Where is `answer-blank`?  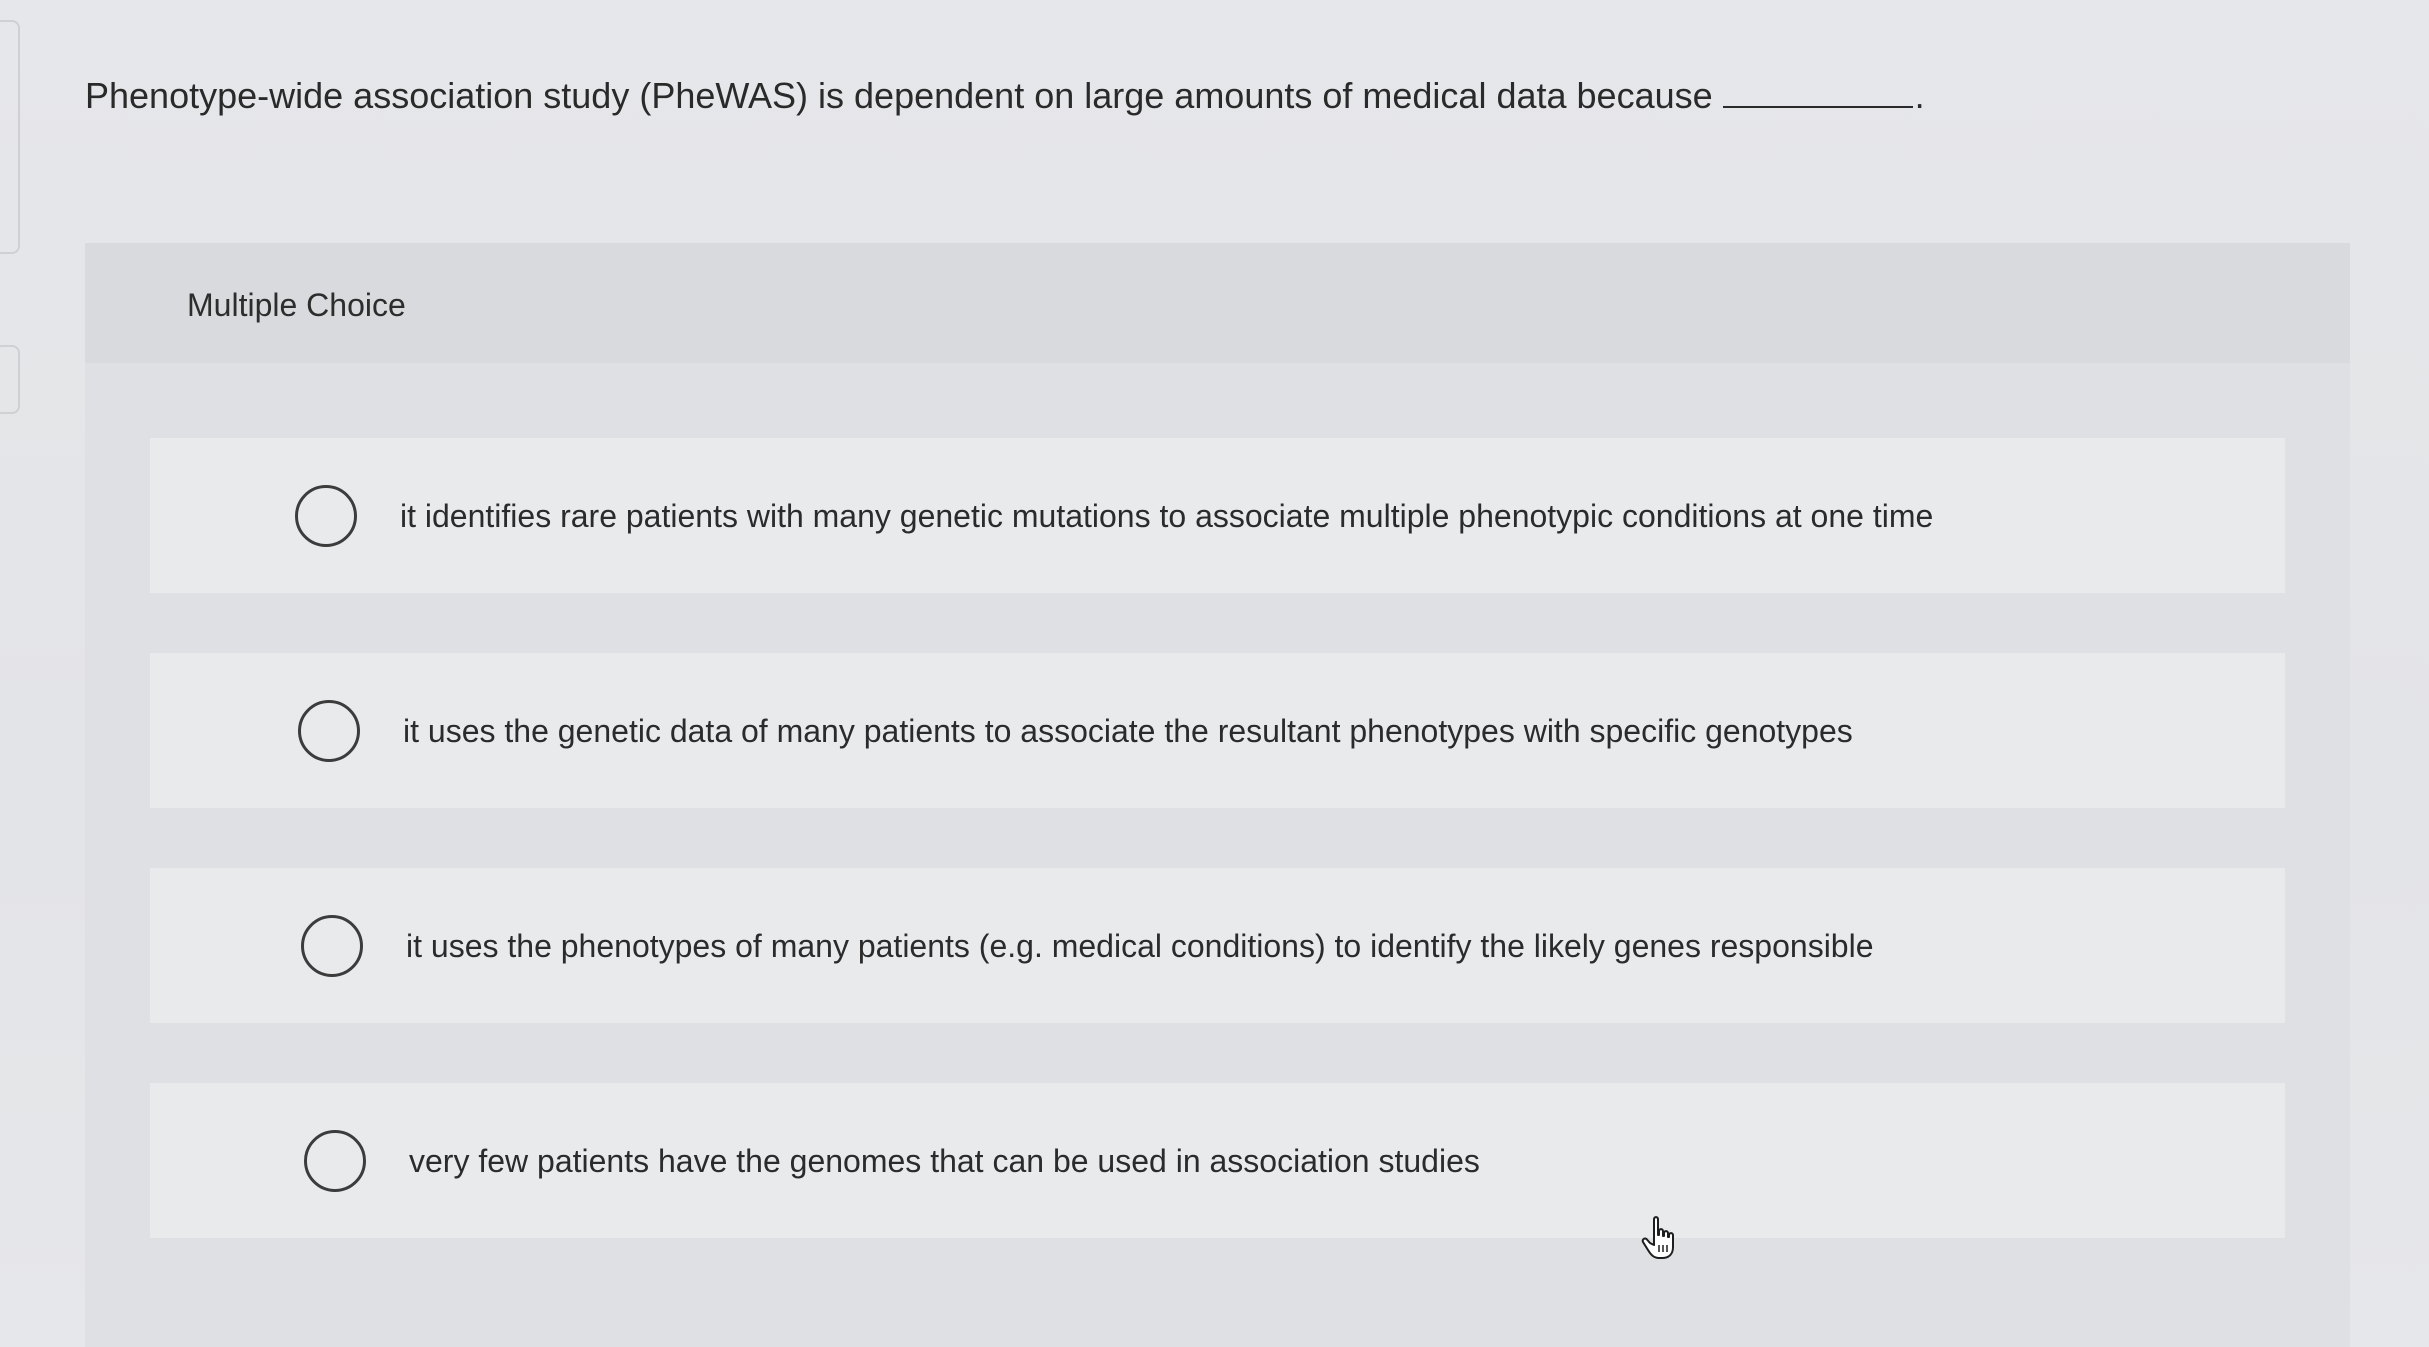 answer-blank is located at coordinates (1817, 92).